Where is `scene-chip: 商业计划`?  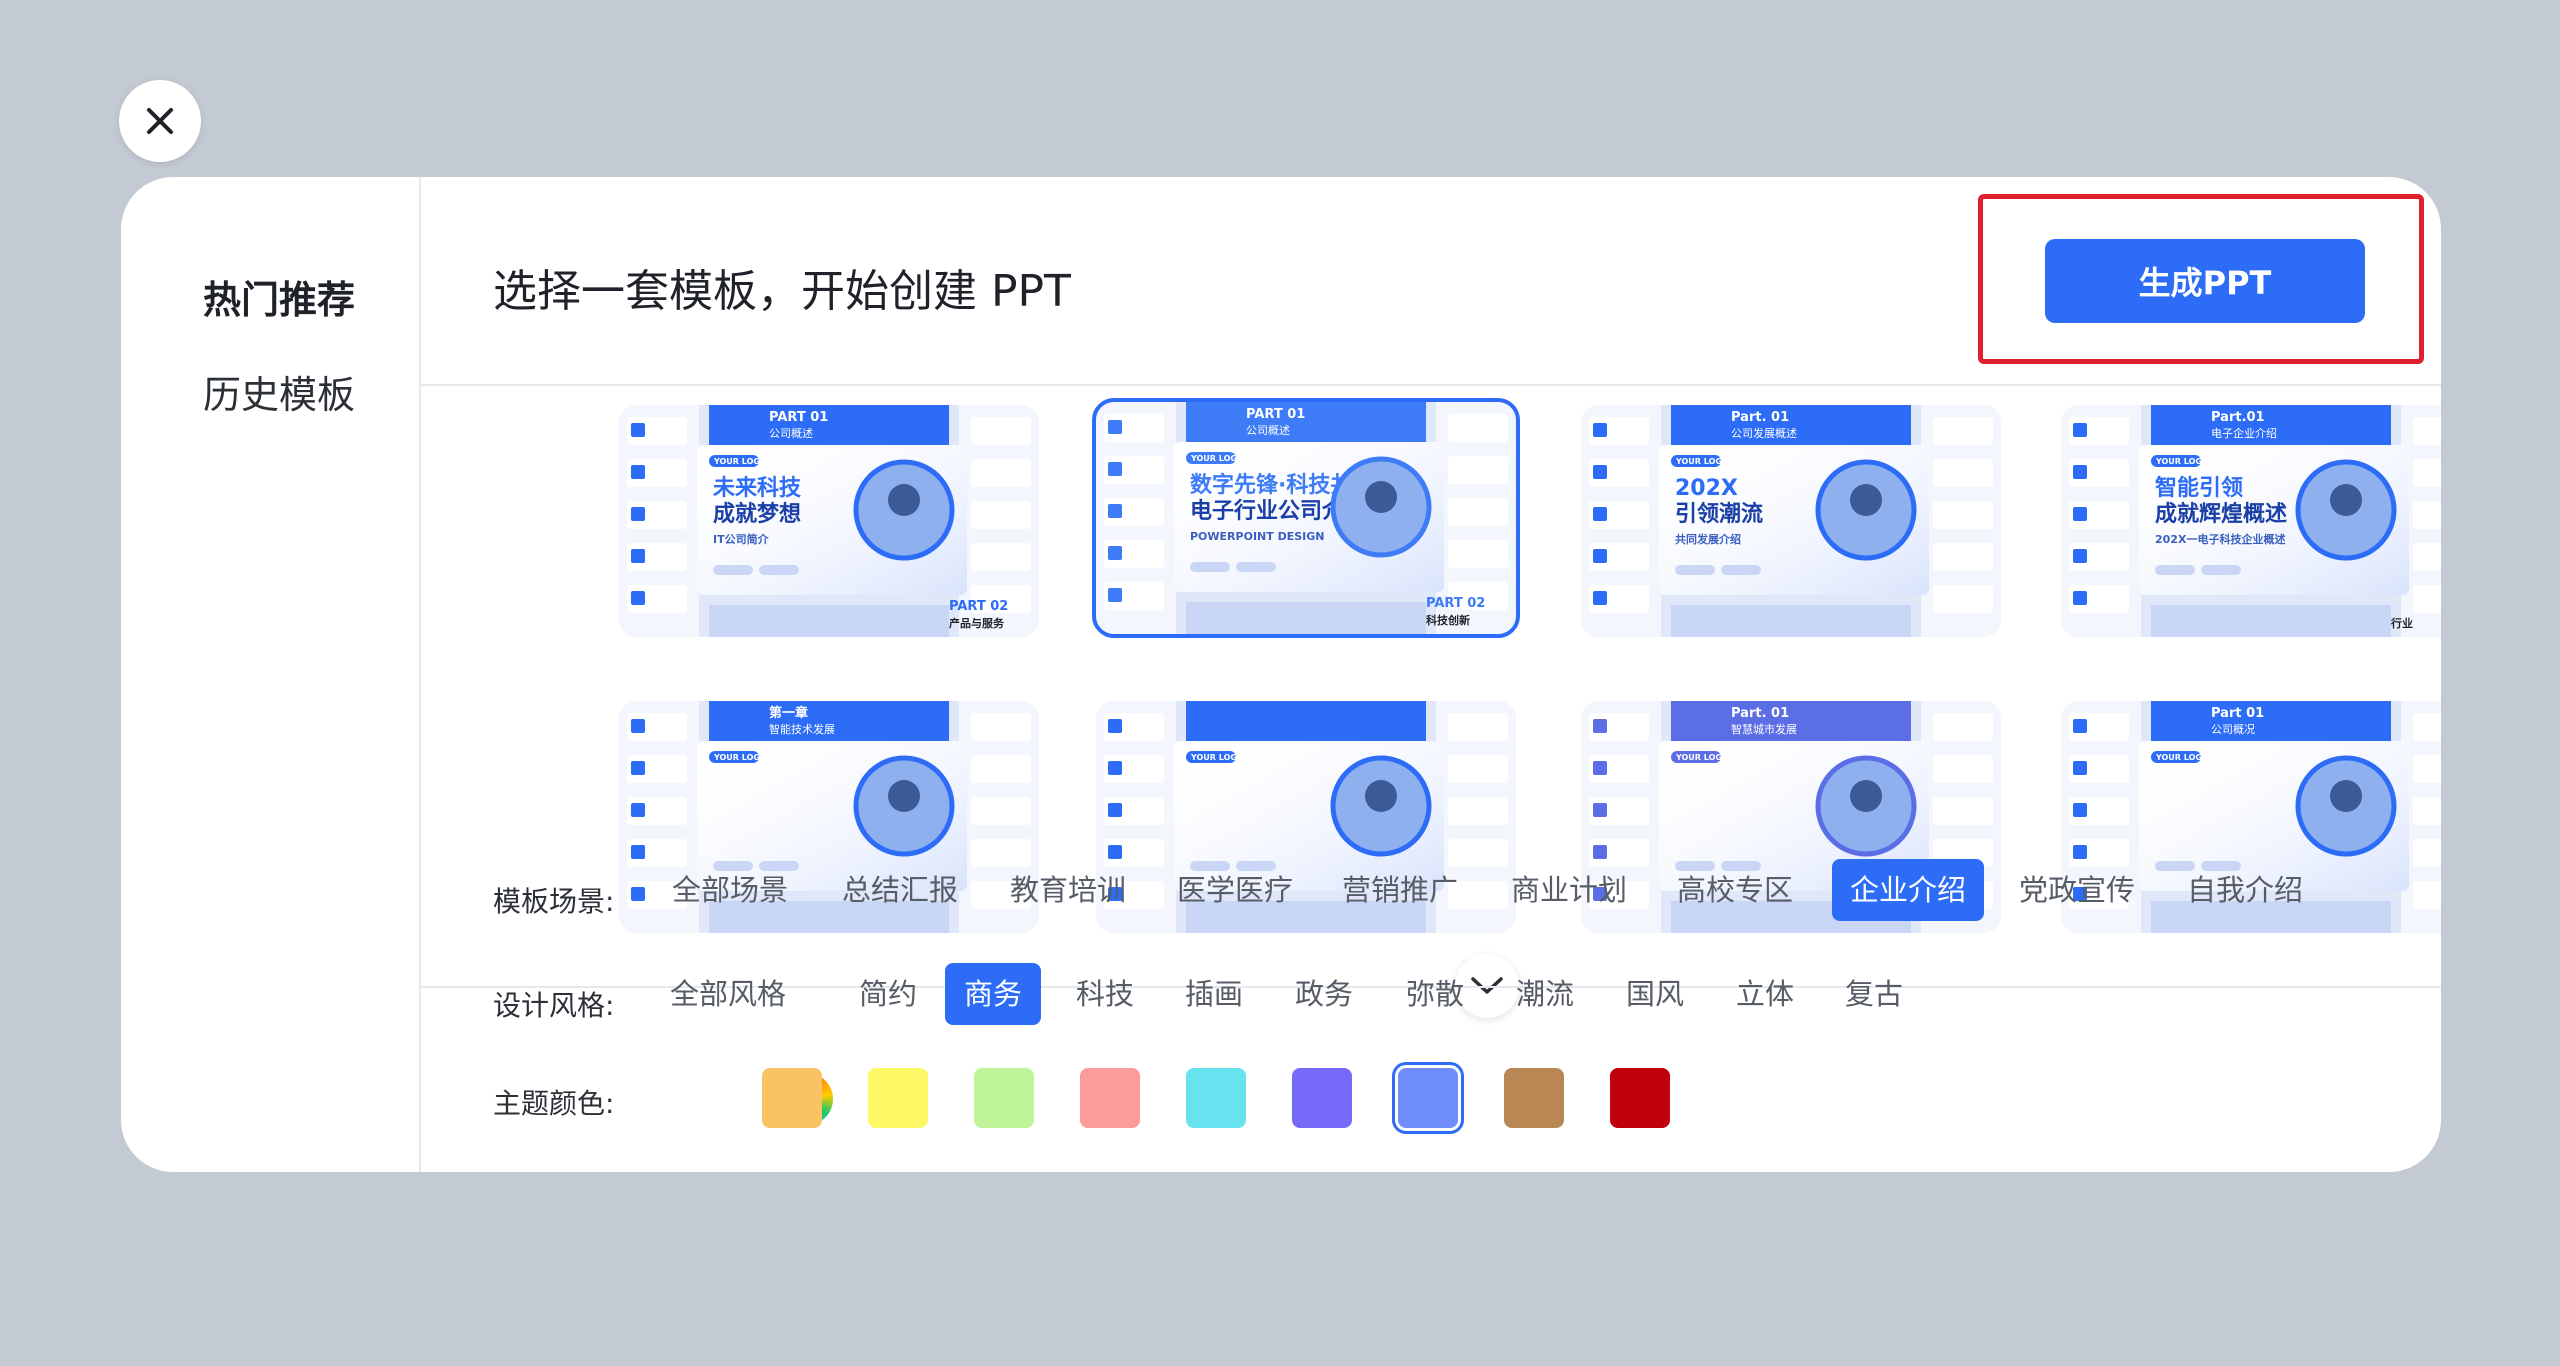 scene-chip: 商业计划 is located at coordinates (1569, 890).